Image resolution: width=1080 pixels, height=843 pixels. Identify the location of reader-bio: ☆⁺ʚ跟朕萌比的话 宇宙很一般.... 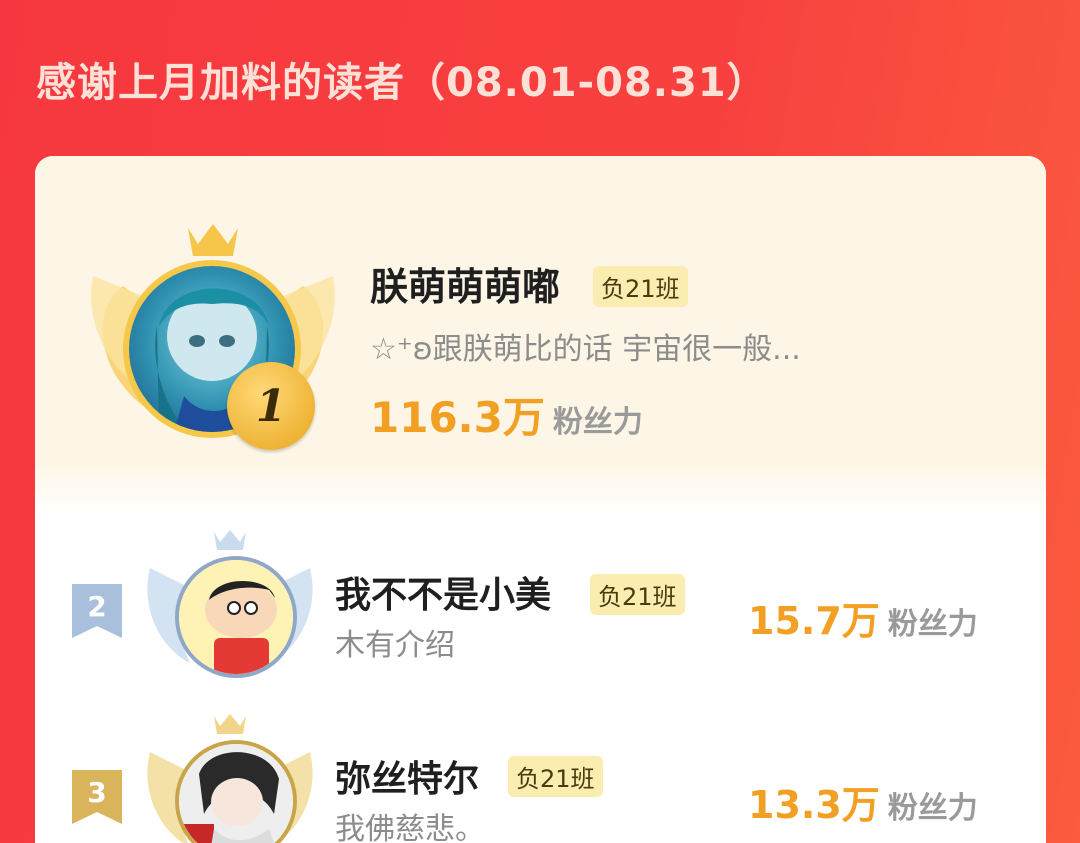
(585, 349).